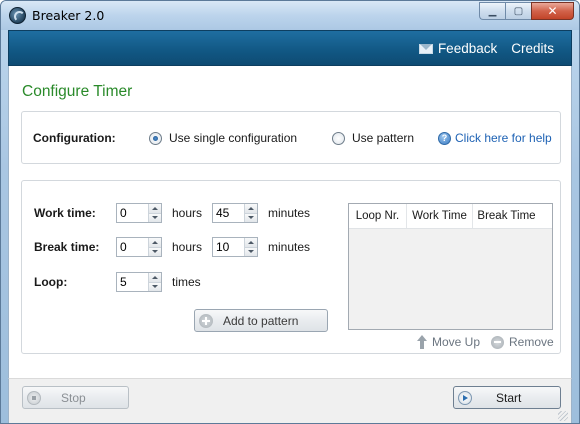  I want to click on loop-label: Loop:, so click(51, 282).